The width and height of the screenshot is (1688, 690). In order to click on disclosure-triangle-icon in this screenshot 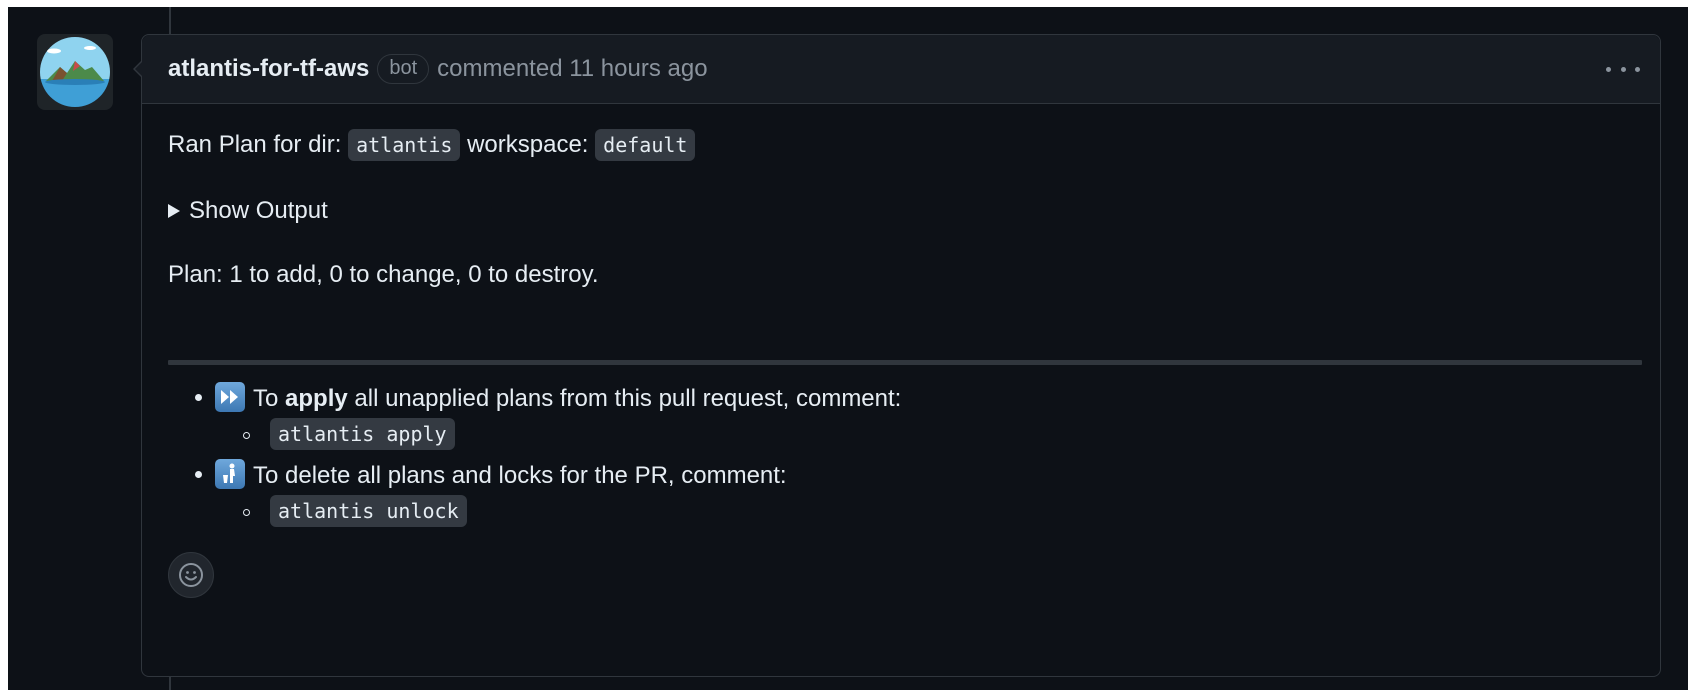, I will do `click(174, 211)`.